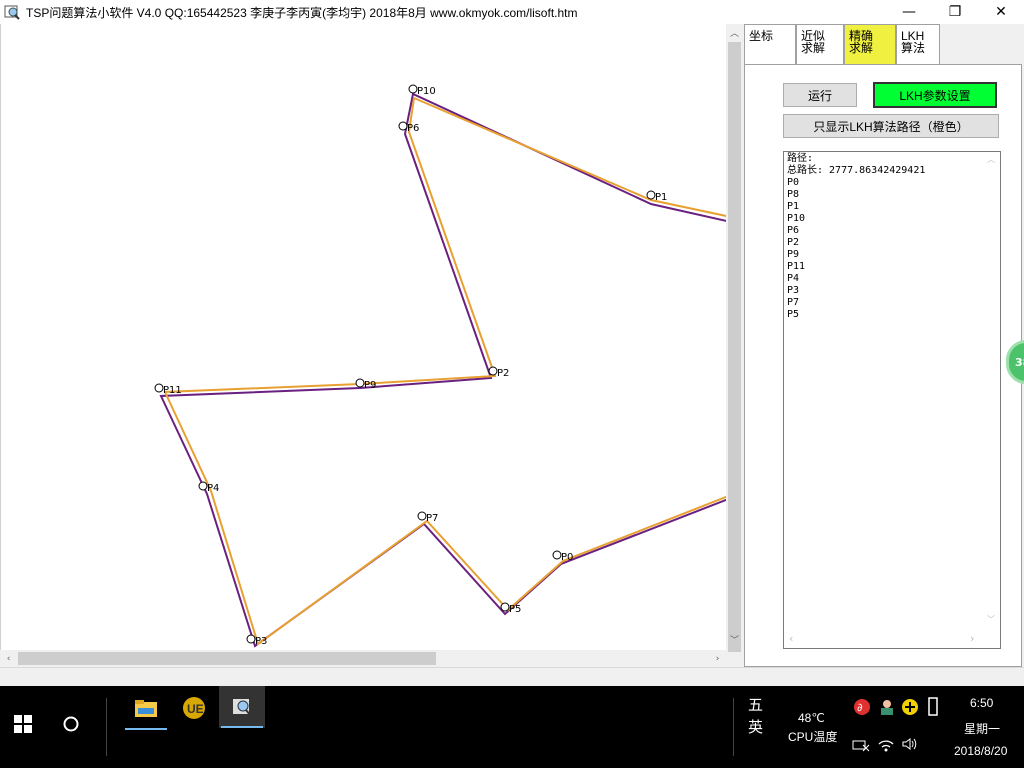 The height and width of the screenshot is (768, 1024). Describe the element at coordinates (793, 314) in the screenshot. I see `result-route-node: P5` at that location.